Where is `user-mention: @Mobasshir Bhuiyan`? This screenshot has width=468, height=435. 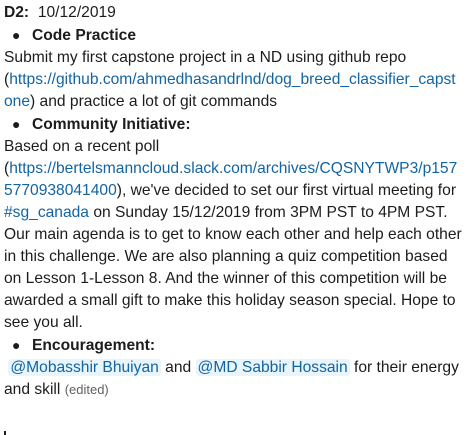
user-mention: @Mobasshir Bhuiyan is located at coordinates (84, 367).